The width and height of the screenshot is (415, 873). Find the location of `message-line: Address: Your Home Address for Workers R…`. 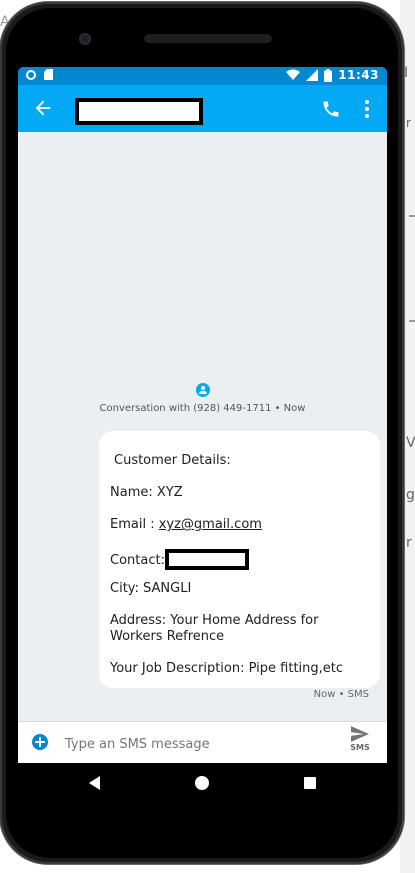

message-line: Address: Your Home Address for Workers R… is located at coordinates (214, 628).